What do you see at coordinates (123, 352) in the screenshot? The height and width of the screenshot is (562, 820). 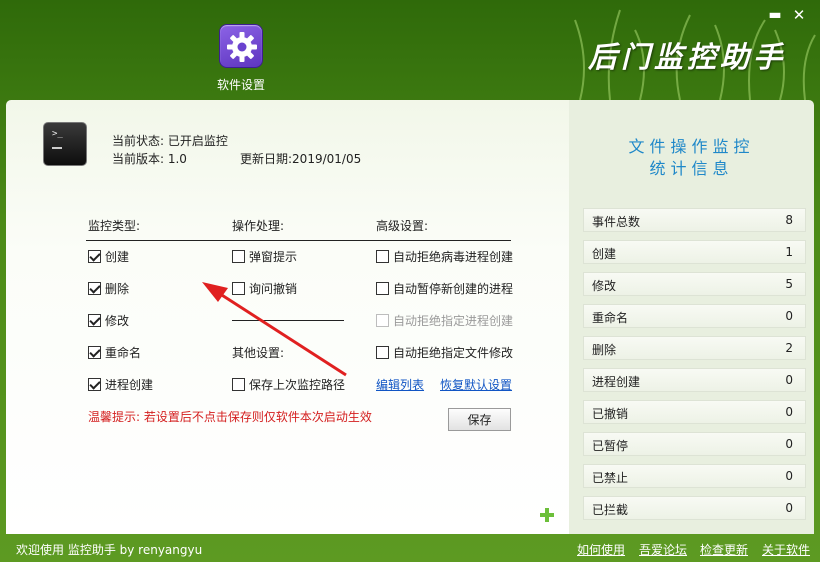 I see `checkbox-label: 重命名` at bounding box center [123, 352].